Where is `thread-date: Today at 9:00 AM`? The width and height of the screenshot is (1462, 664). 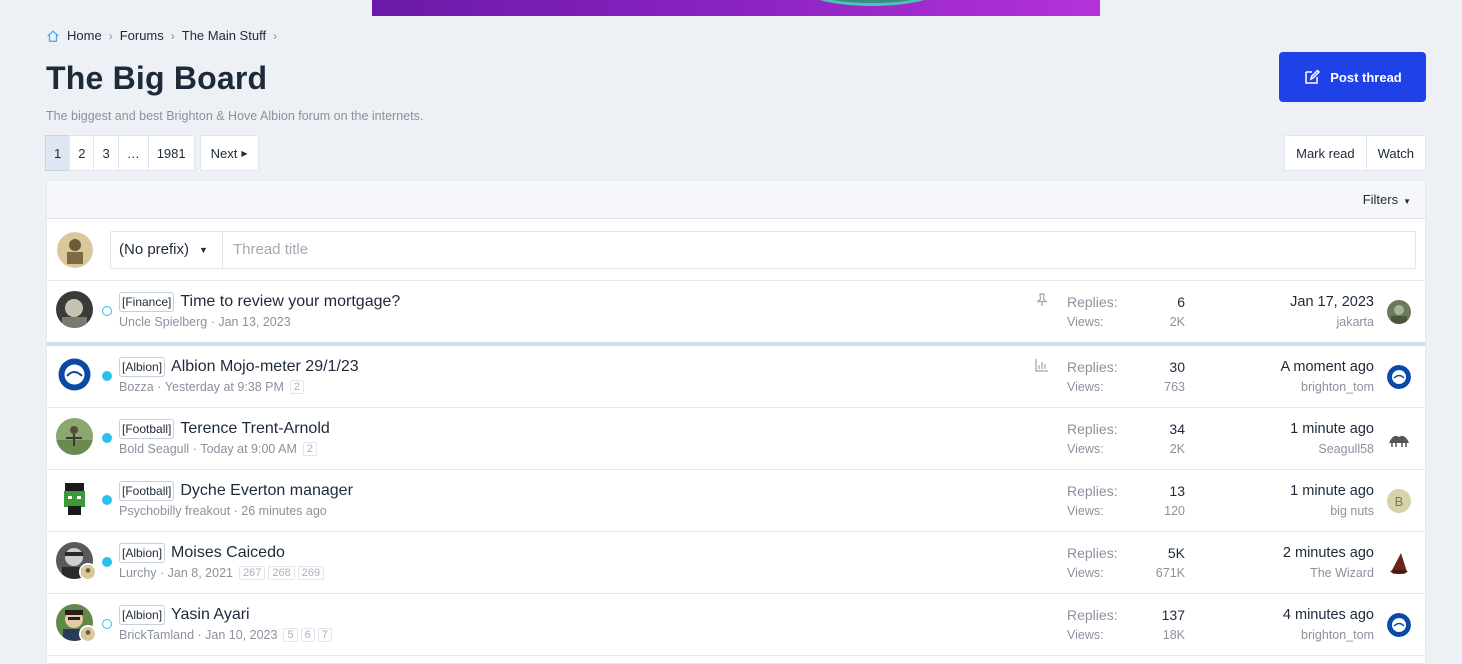
thread-date: Today at 9:00 AM is located at coordinates (248, 449).